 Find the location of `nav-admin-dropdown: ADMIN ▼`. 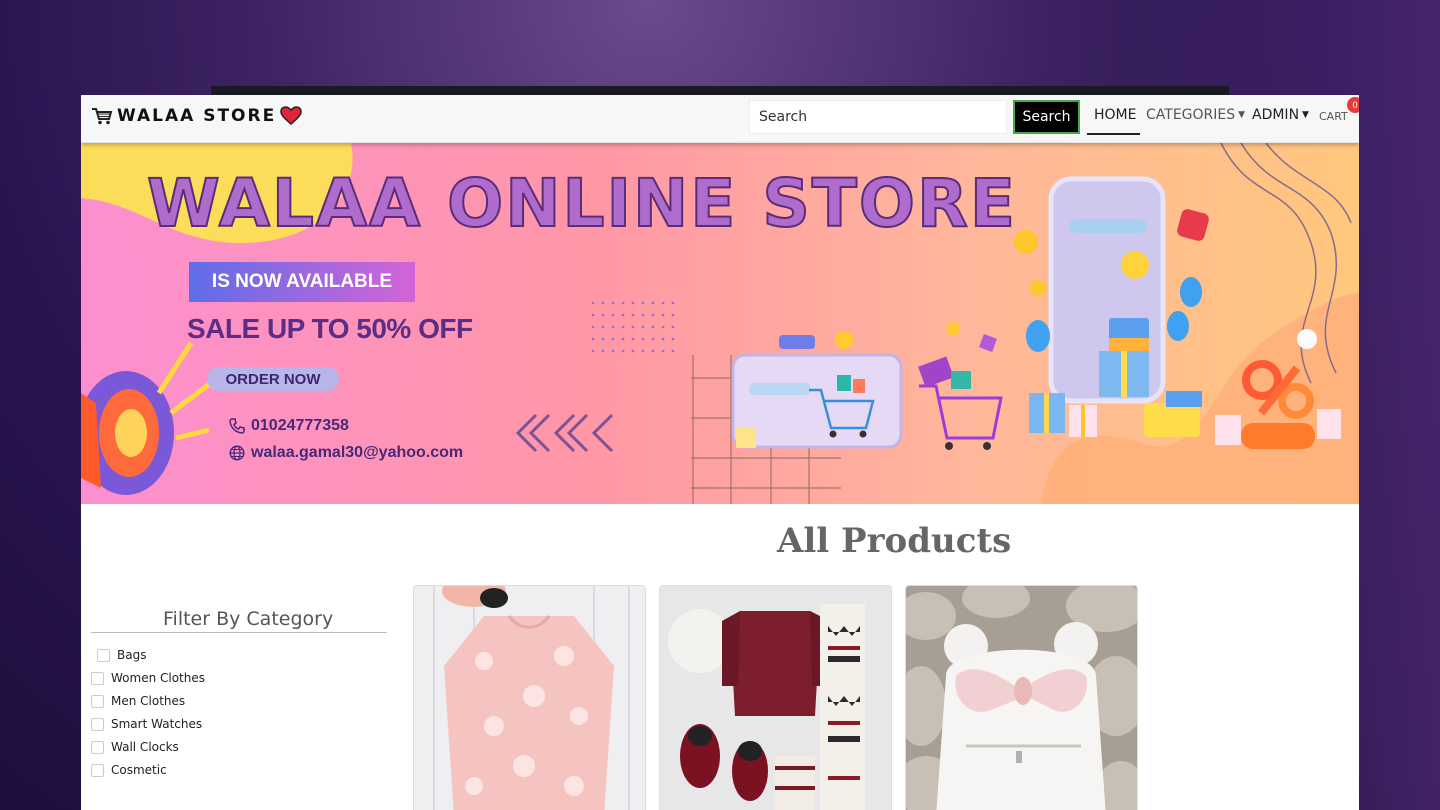

nav-admin-dropdown: ADMIN ▼ is located at coordinates (1280, 115).